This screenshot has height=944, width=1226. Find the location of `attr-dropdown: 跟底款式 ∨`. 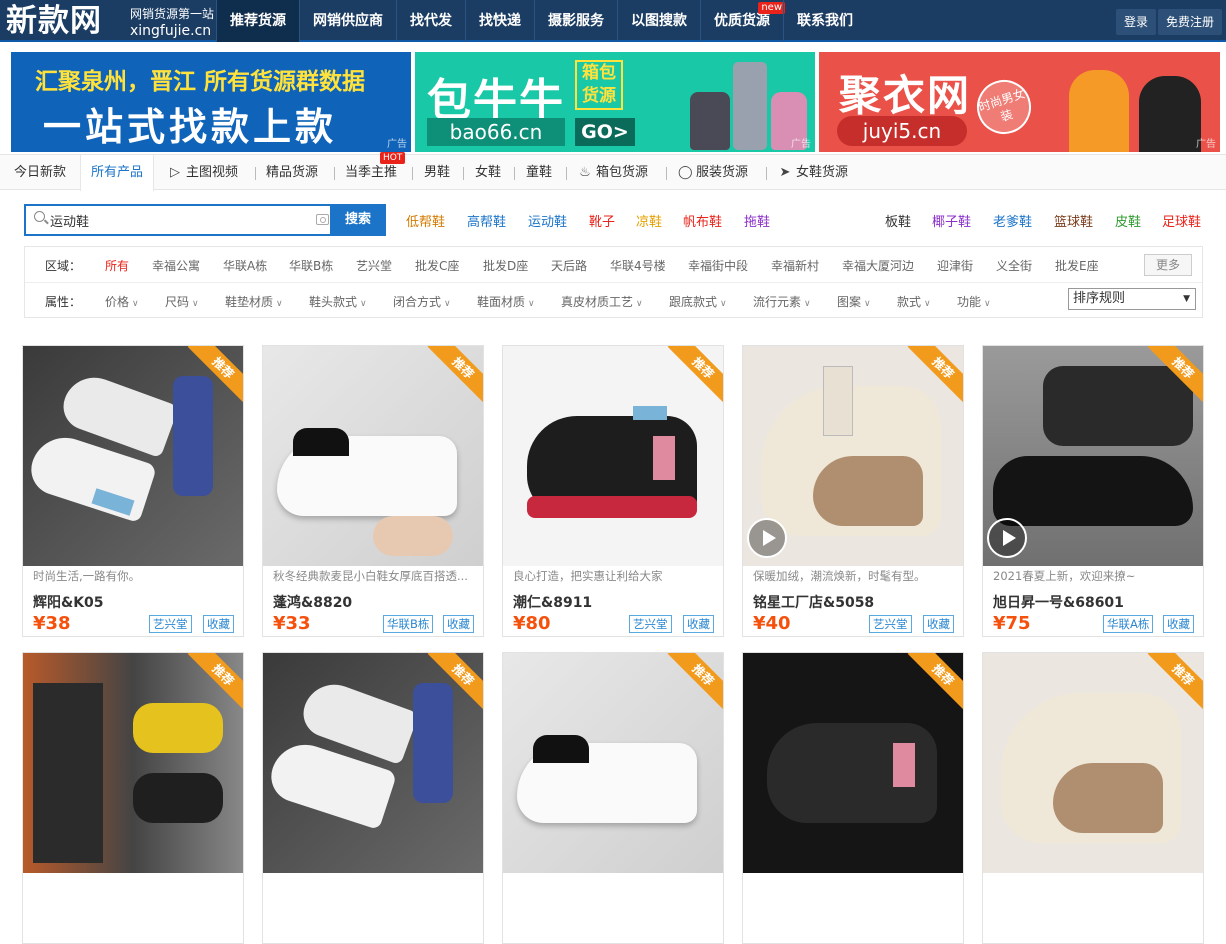

attr-dropdown: 跟底款式 ∨ is located at coordinates (698, 301).